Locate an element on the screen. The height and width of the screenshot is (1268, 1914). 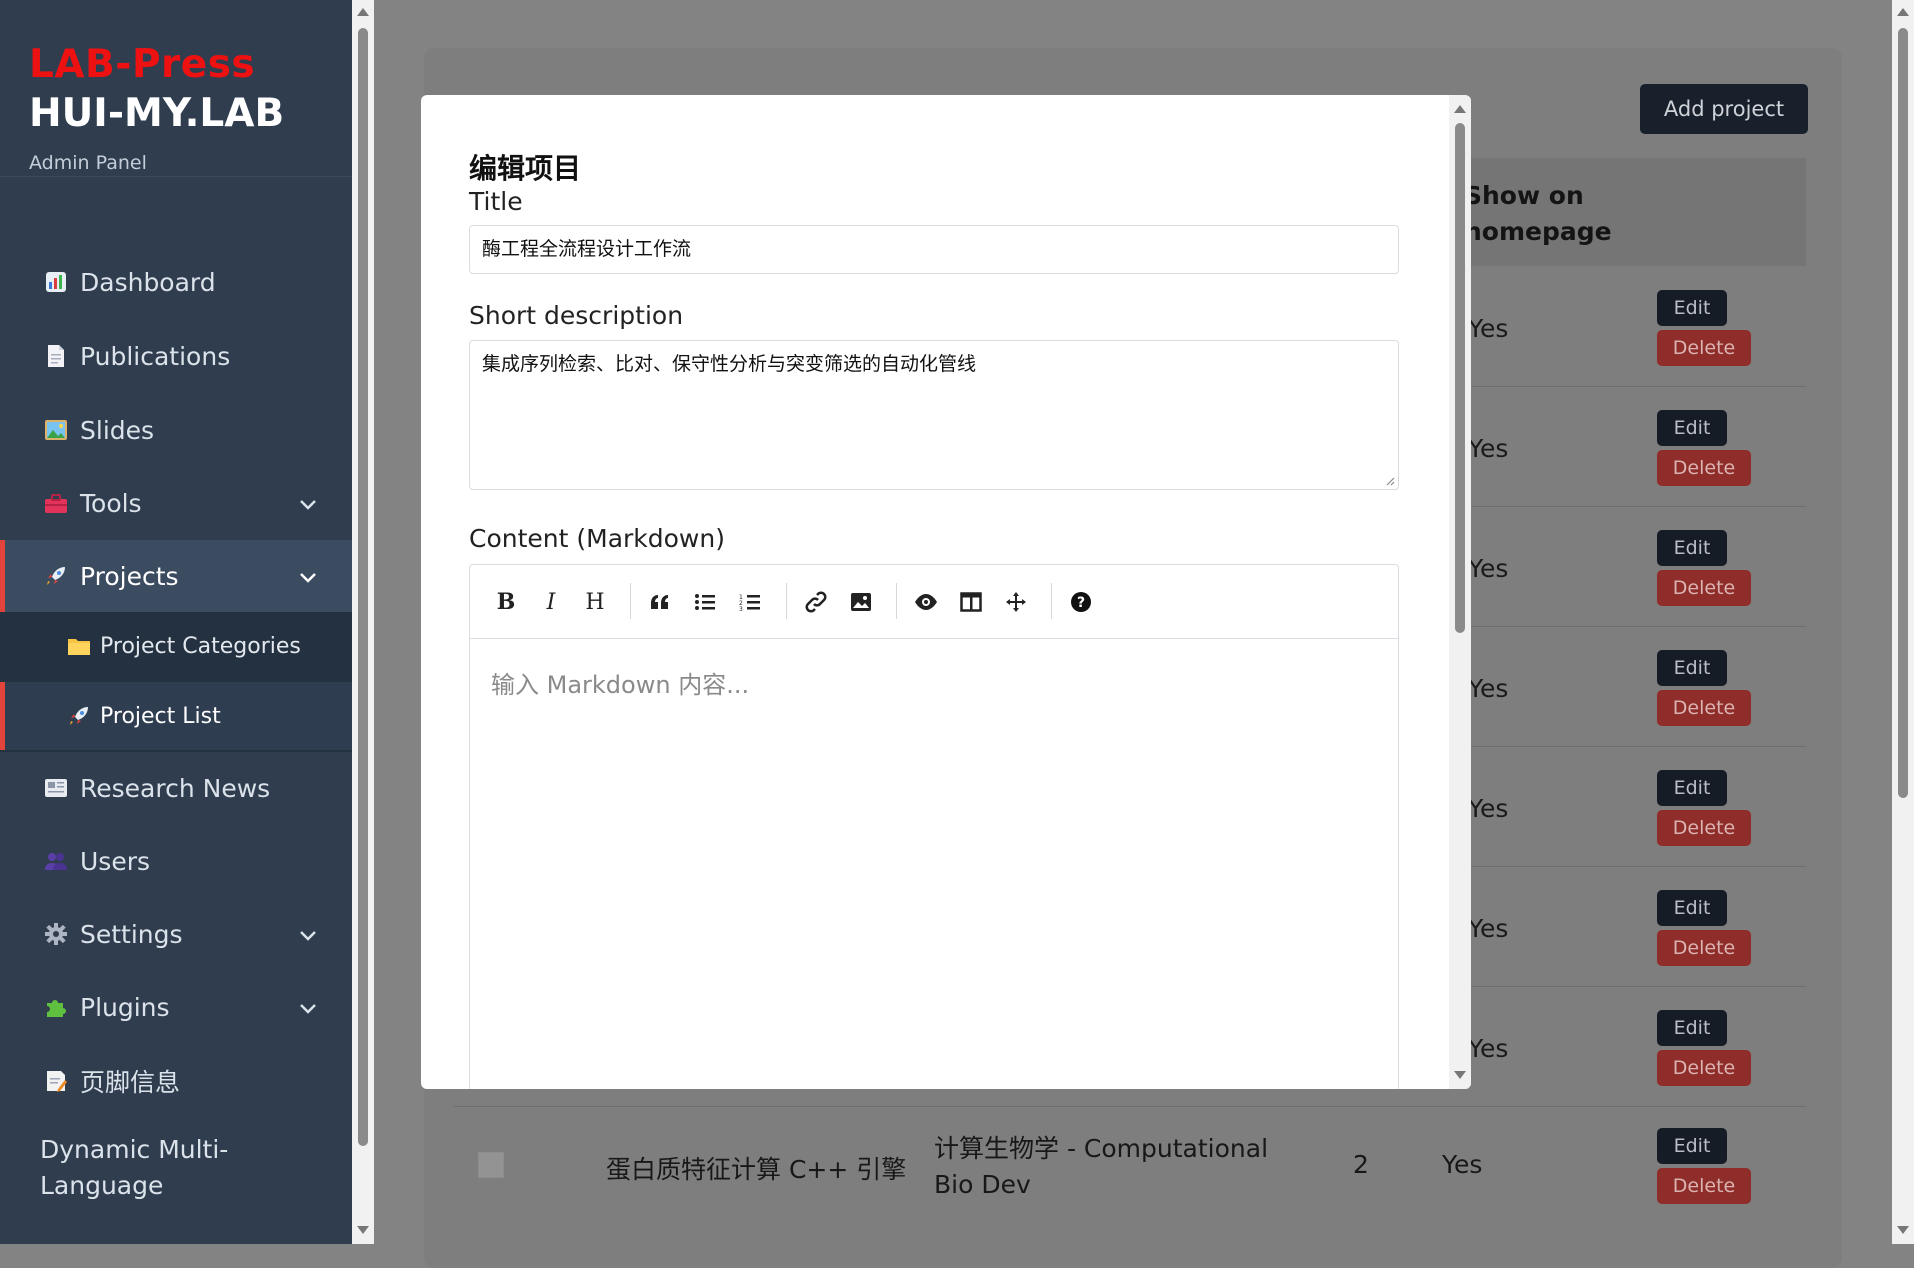
users-icon is located at coordinates (56, 861).